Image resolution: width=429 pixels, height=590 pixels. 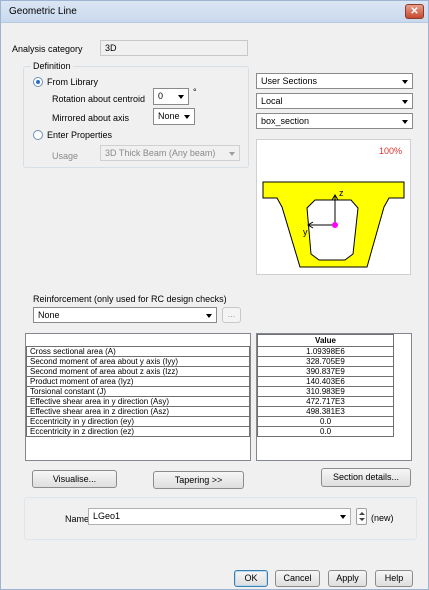 I want to click on property-value: 390.837E9, so click(x=325, y=371).